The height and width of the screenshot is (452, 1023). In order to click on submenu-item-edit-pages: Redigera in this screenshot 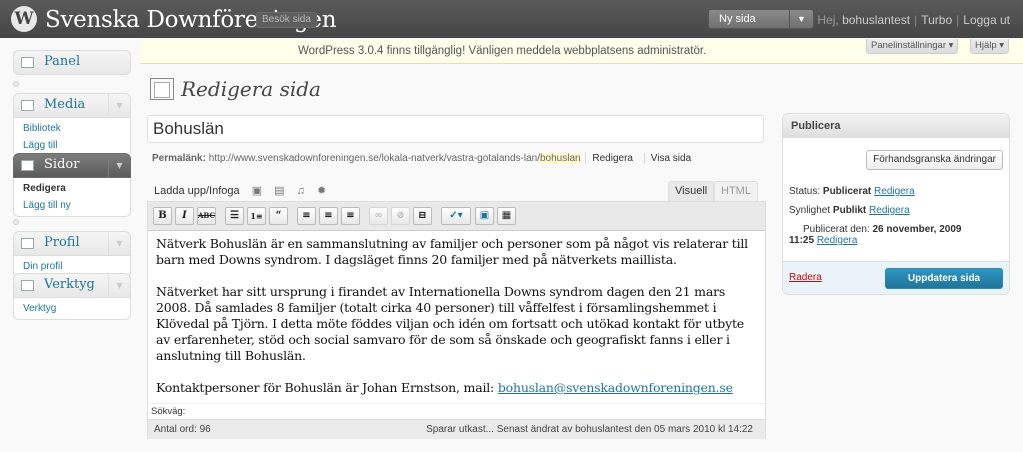, I will do `click(72, 188)`.